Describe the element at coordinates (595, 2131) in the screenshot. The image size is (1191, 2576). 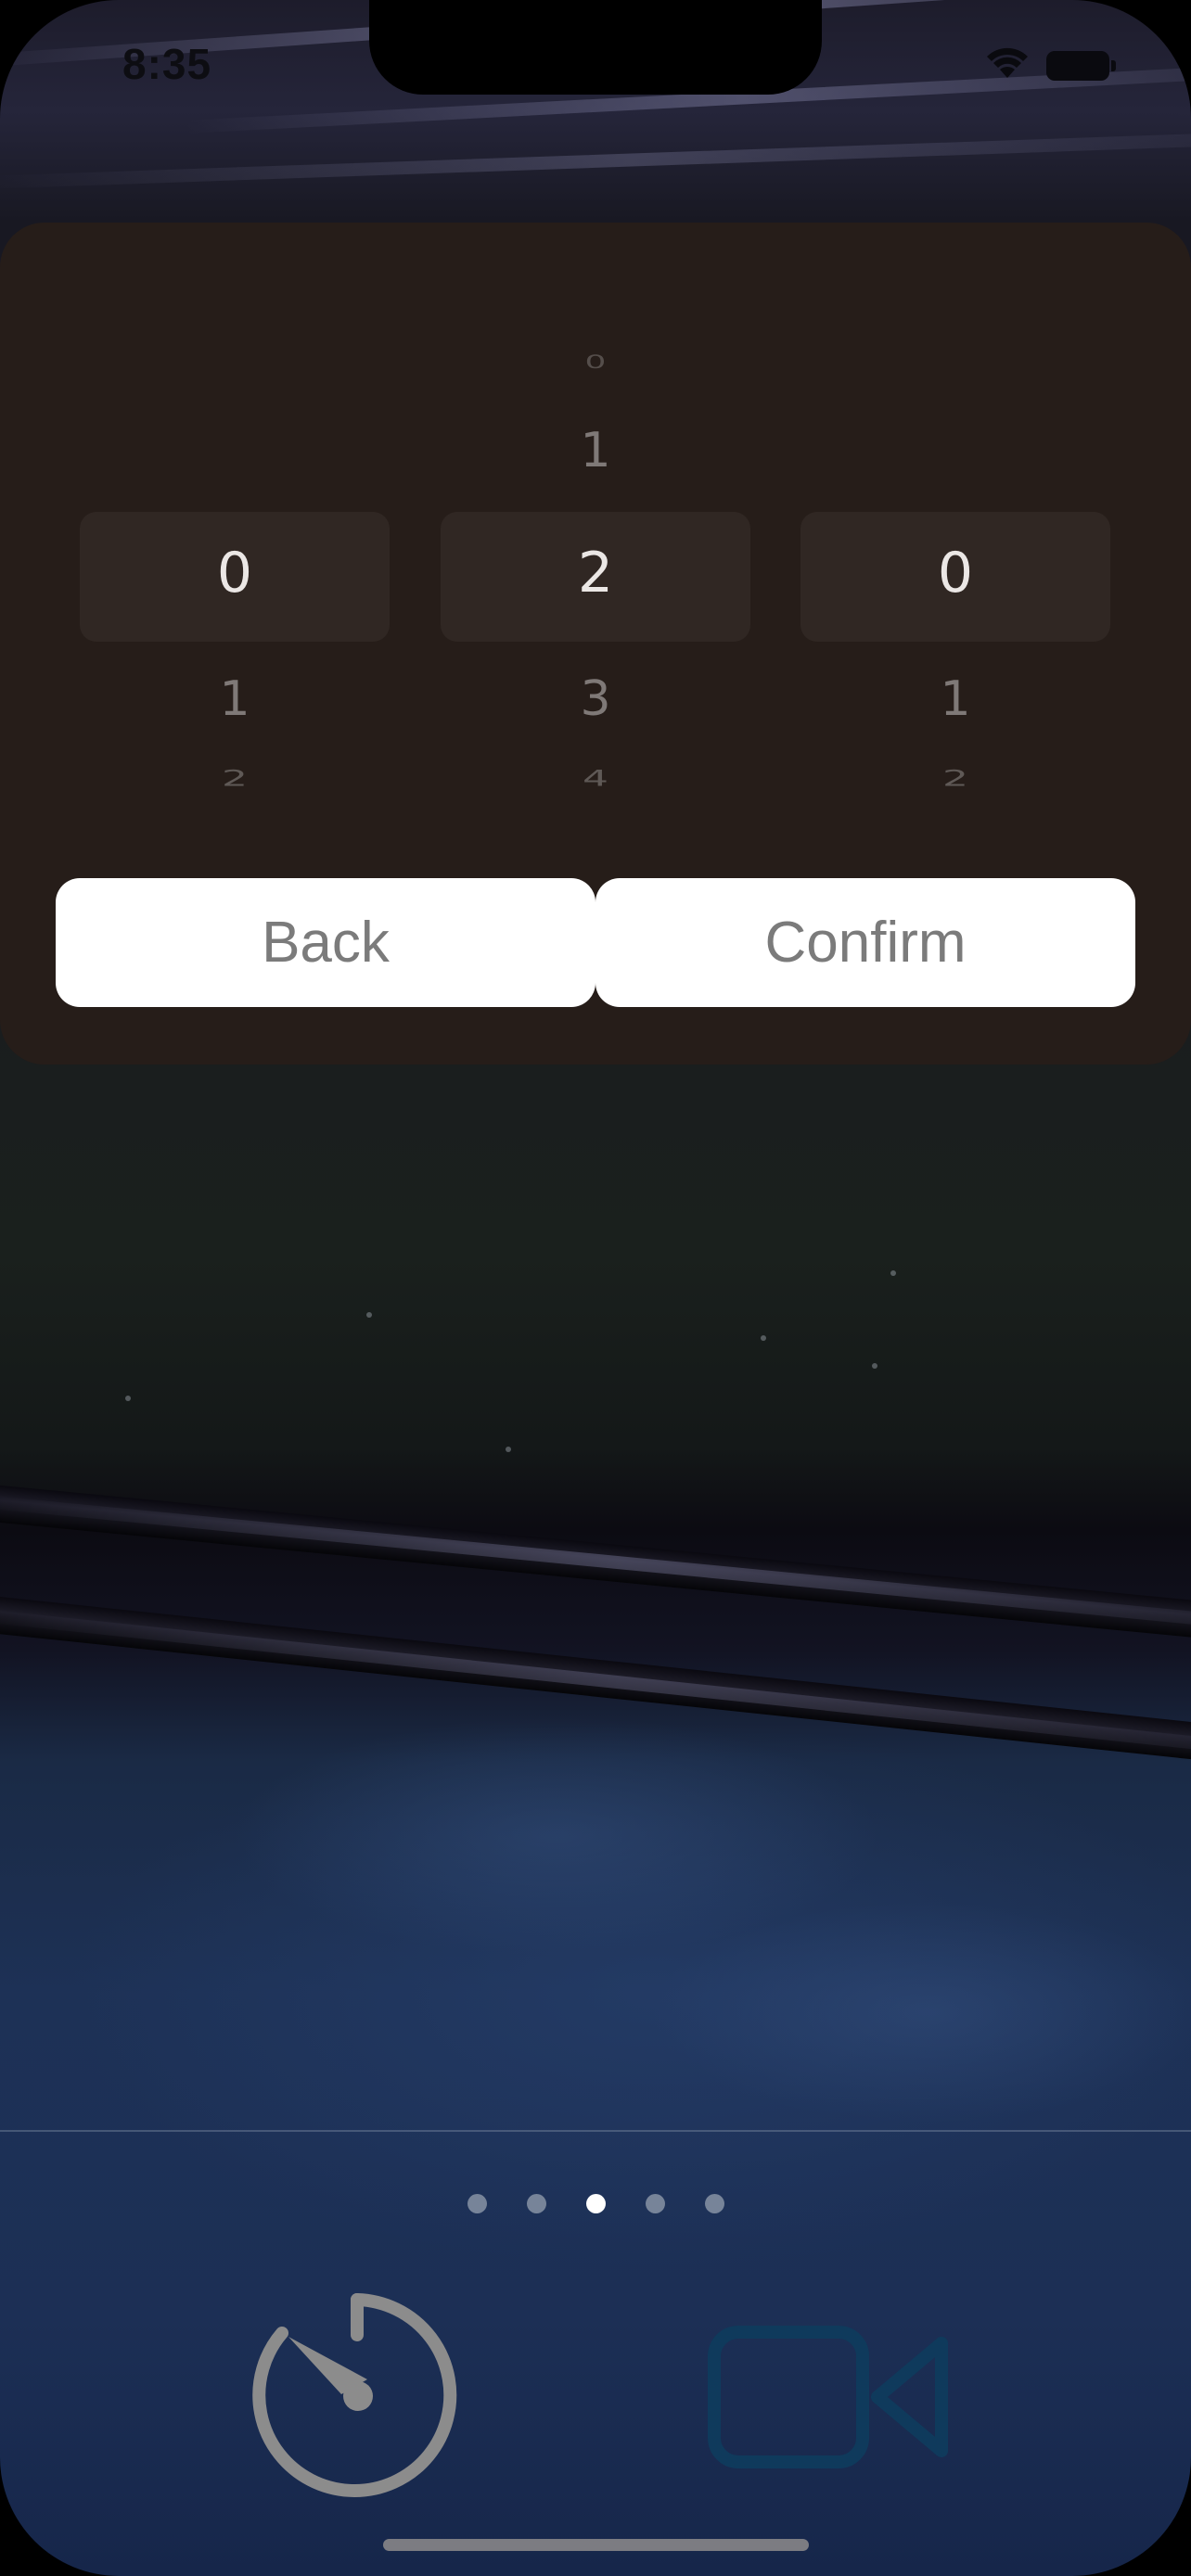
I see `divider` at that location.